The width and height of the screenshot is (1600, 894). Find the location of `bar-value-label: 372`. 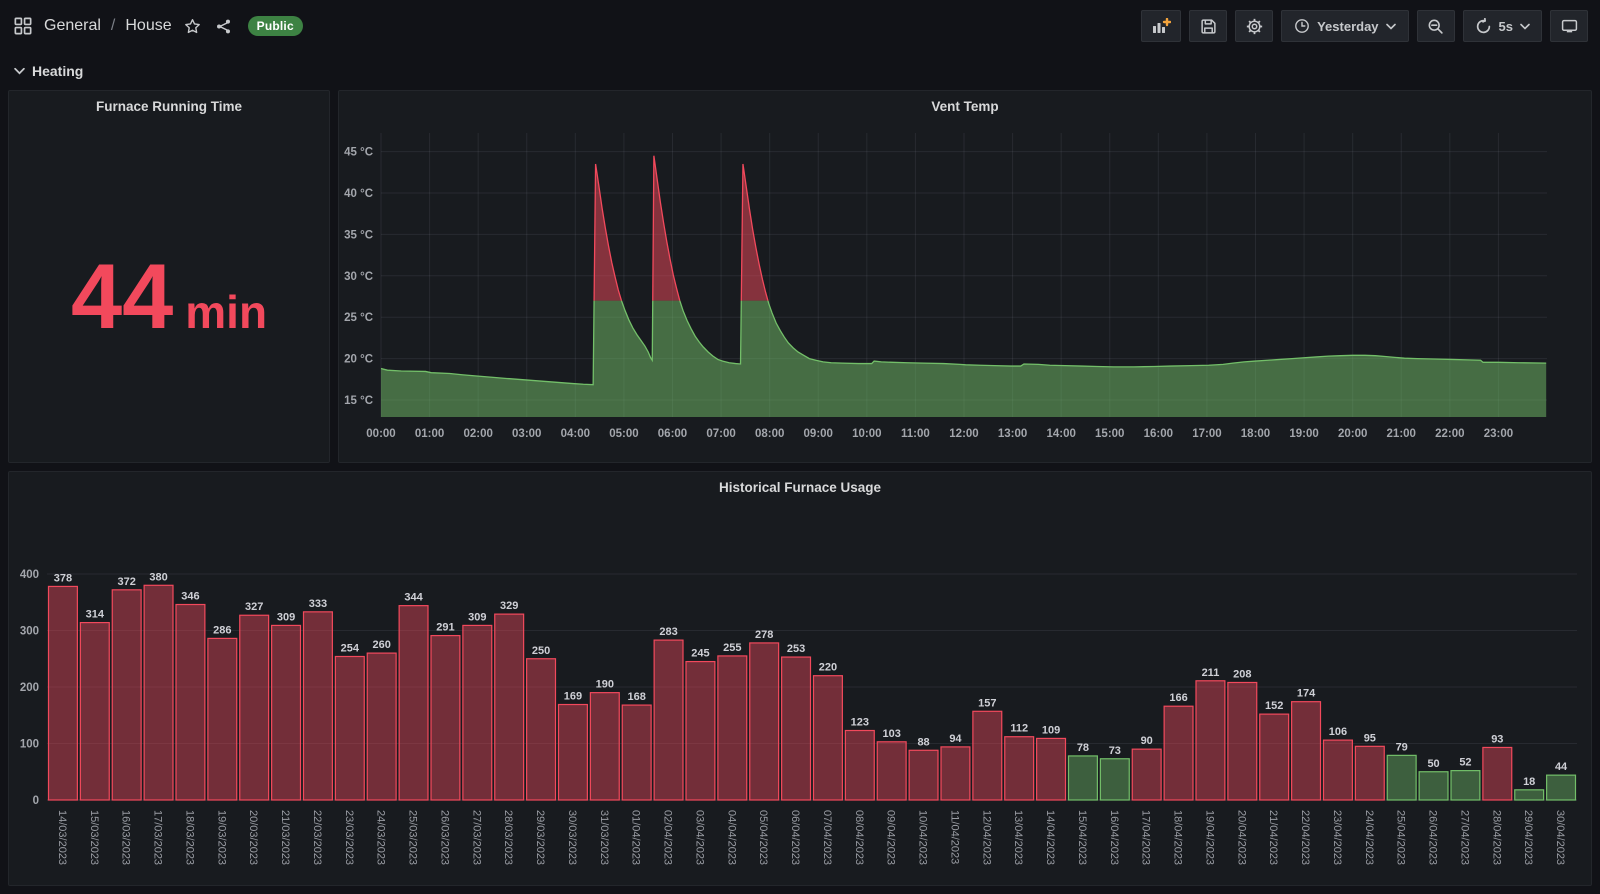

bar-value-label: 372 is located at coordinates (127, 582).